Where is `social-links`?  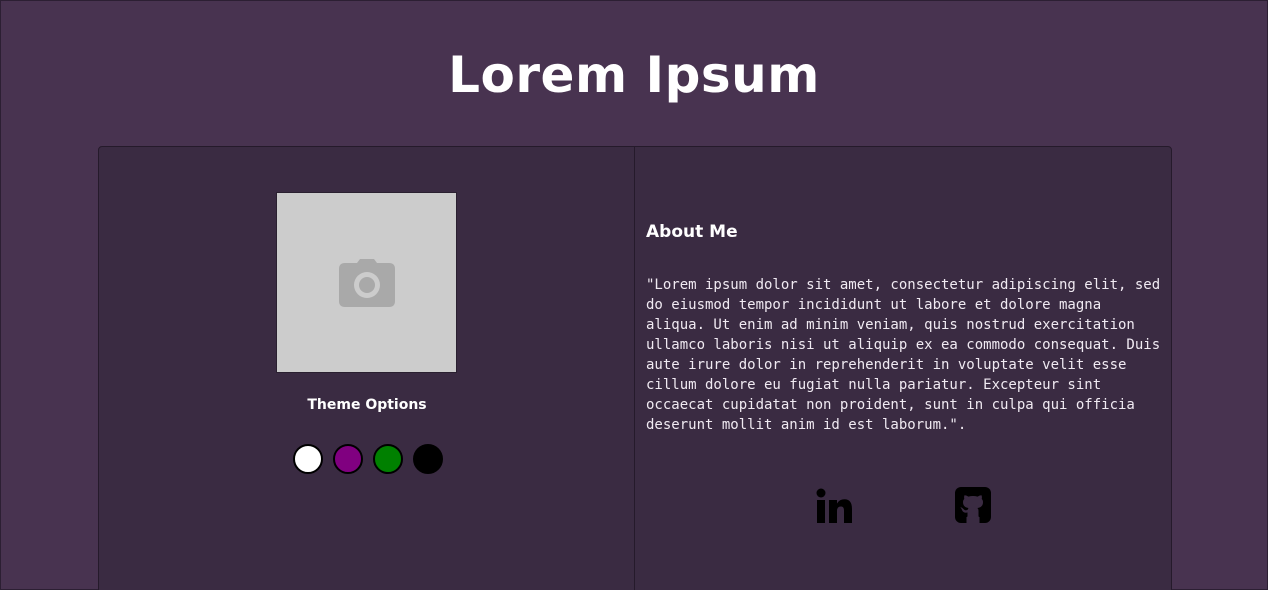
social-links is located at coordinates (903, 507).